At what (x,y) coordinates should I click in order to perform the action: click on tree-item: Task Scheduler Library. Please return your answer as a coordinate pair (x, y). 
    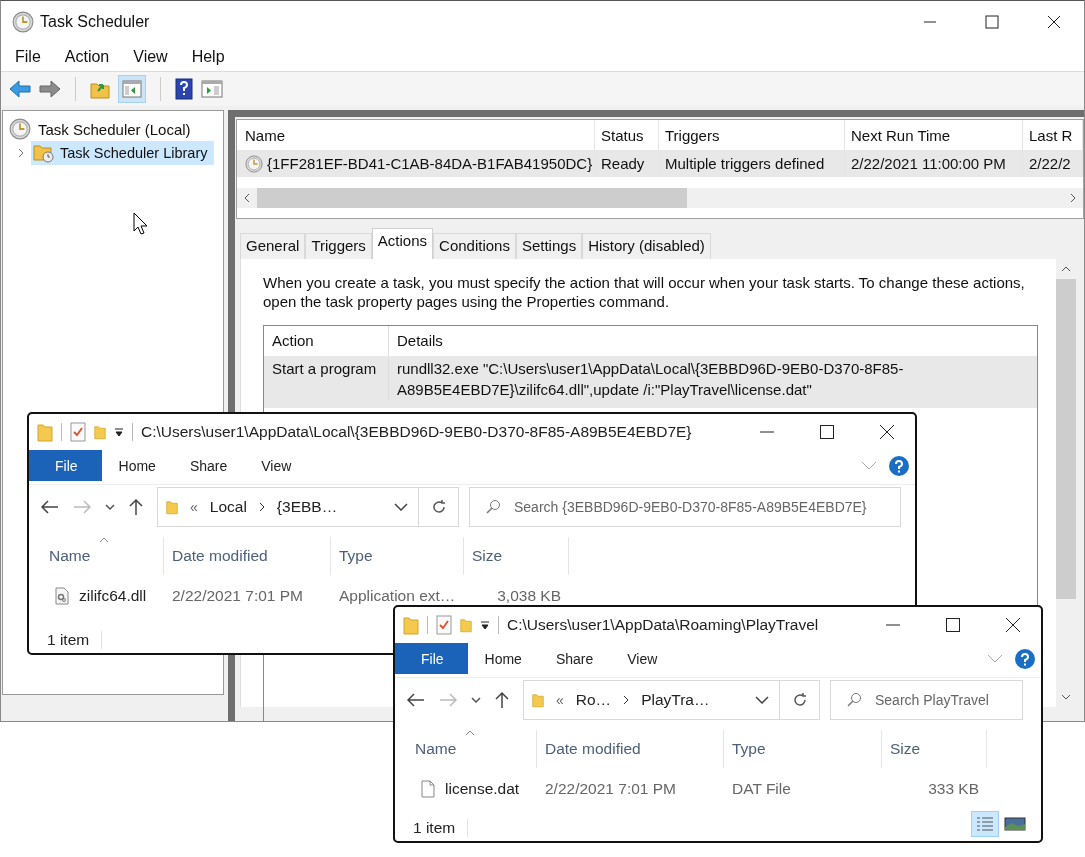
    Looking at the image, I should click on (122, 153).